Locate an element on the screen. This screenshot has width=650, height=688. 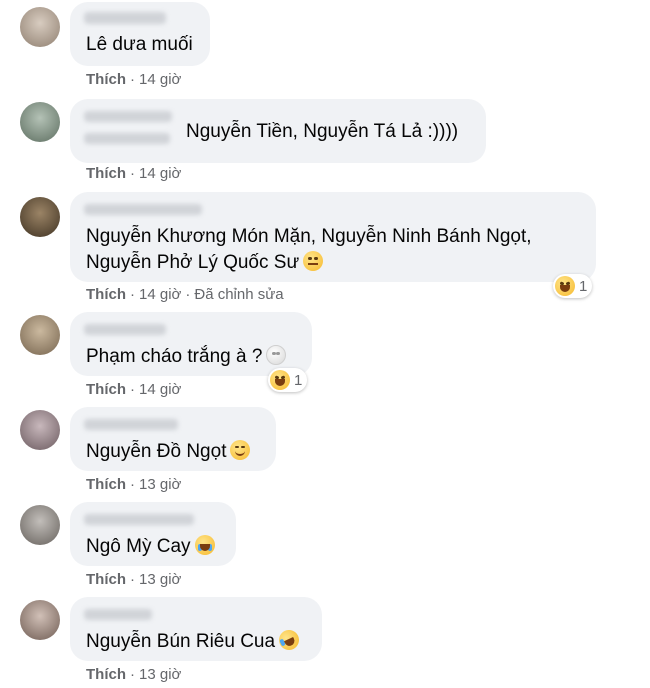
comment-text: Phạm cháo trắng à ? is located at coordinates (186, 357).